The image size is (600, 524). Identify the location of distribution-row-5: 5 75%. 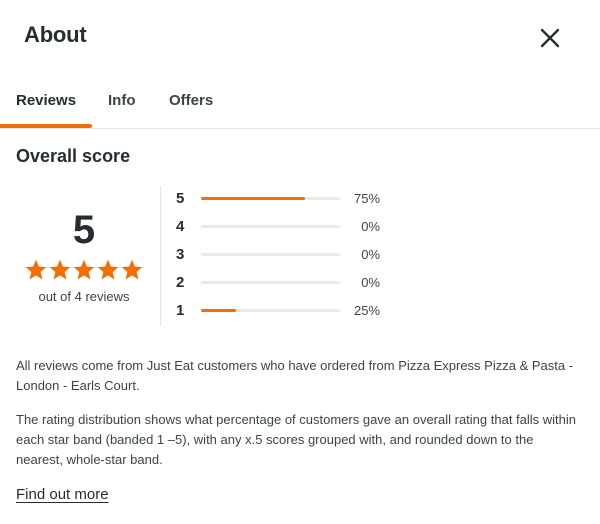
(291, 202).